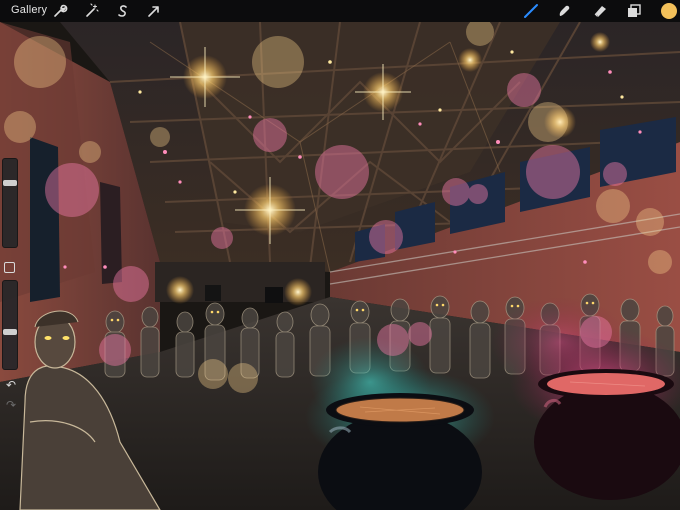 Image resolution: width=680 pixels, height=510 pixels. Describe the element at coordinates (154, 11) in the screenshot. I see `transform-arrow-icon` at that location.